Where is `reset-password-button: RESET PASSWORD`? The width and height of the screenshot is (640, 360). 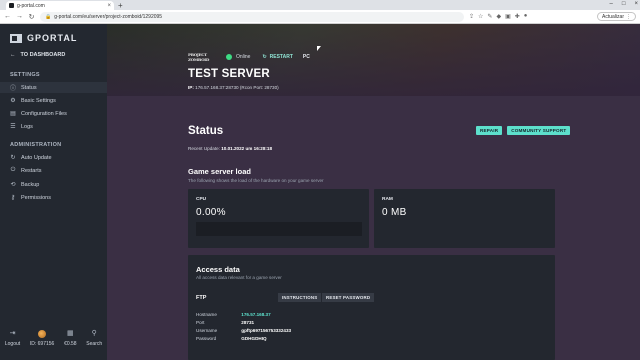
reset-password-button: RESET PASSWORD is located at coordinates (348, 297).